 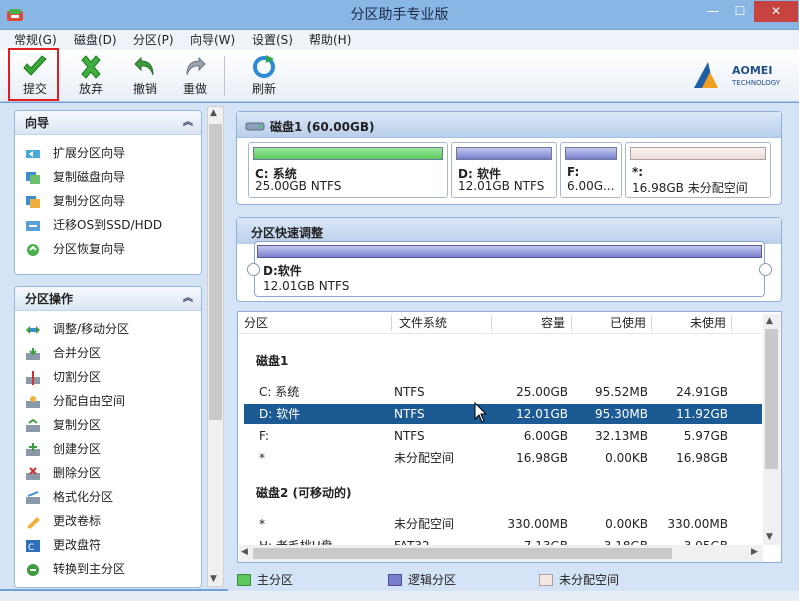 What do you see at coordinates (108, 545) in the screenshot?
I see `op-letter: C 更改盘符` at bounding box center [108, 545].